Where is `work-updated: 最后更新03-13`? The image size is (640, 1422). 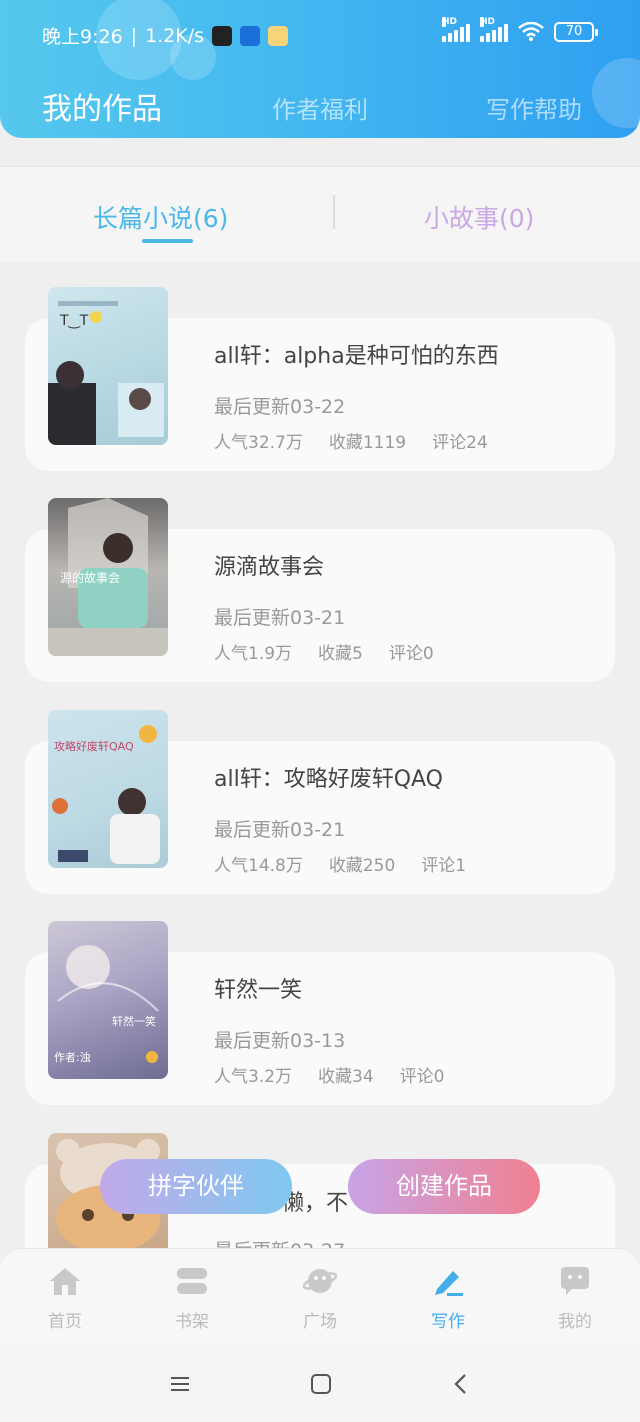 work-updated: 最后更新03-13 is located at coordinates (280, 1041).